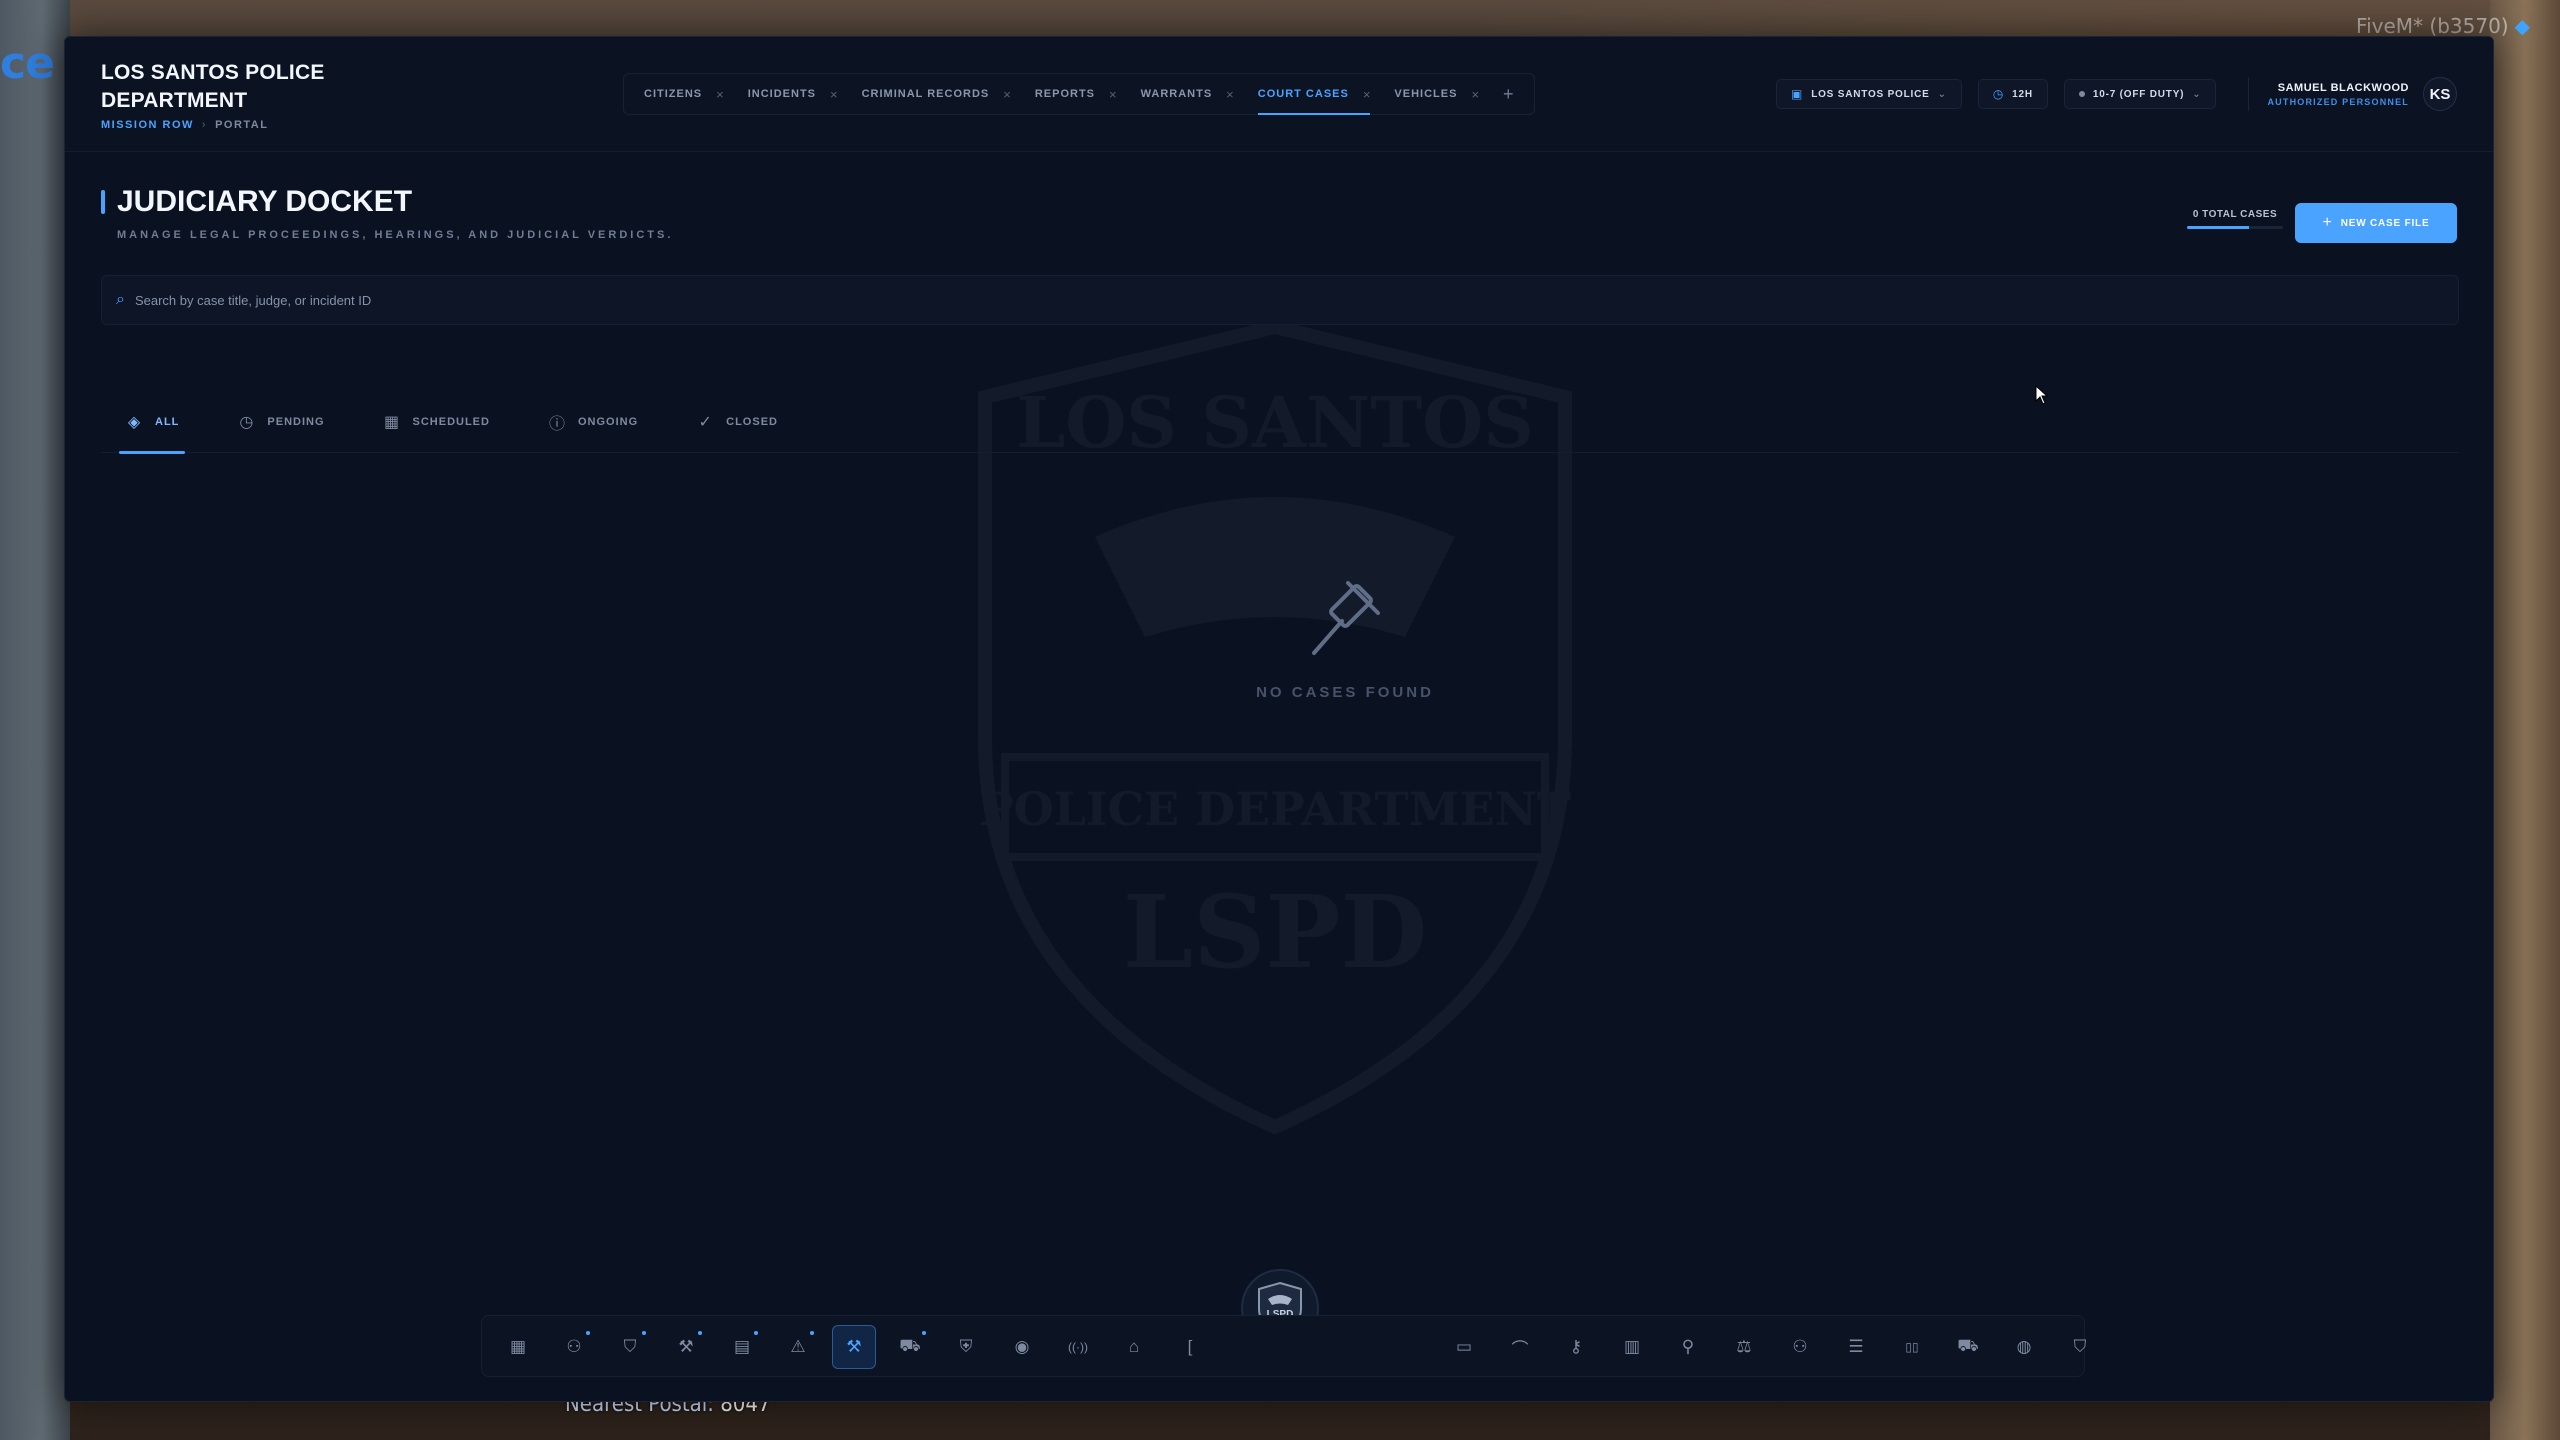  I want to click on avatar: KS, so click(2440, 94).